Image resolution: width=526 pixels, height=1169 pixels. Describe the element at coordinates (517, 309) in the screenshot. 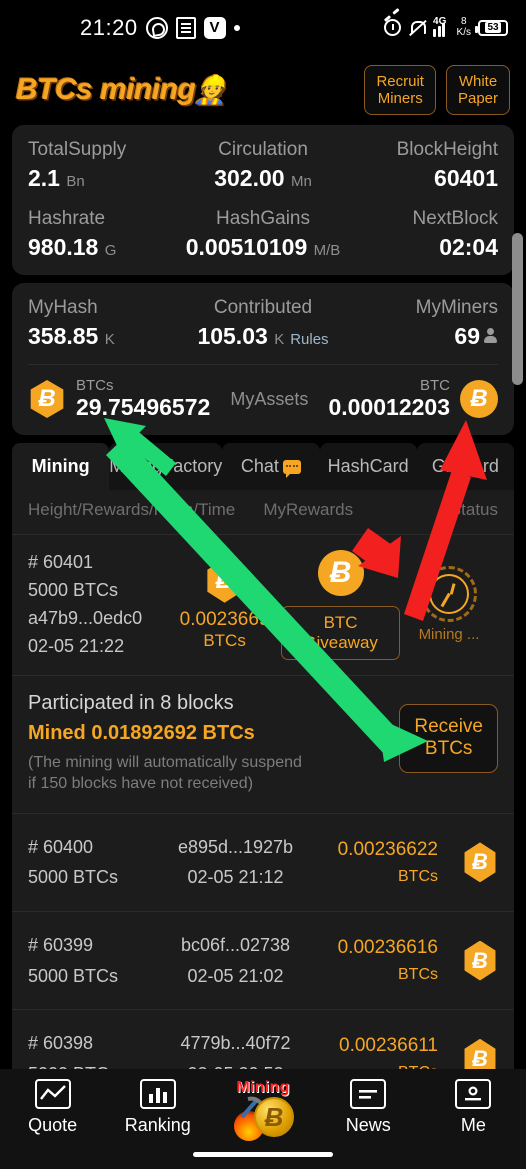

I see `vertical-scrollbar` at that location.